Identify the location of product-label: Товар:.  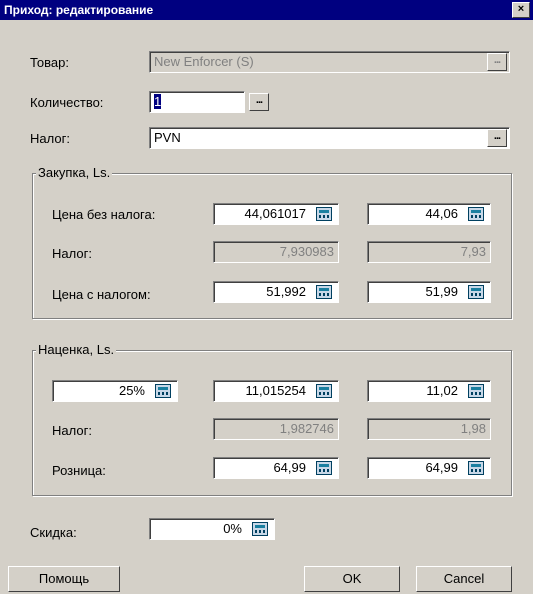
(49, 62).